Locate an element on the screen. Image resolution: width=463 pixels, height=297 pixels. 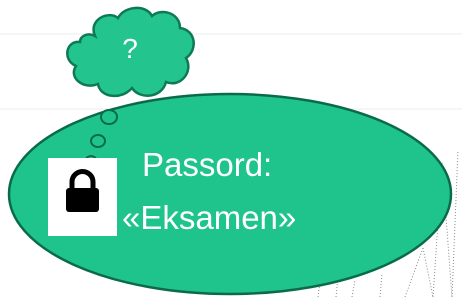
question-mark: ? is located at coordinates (130, 48).